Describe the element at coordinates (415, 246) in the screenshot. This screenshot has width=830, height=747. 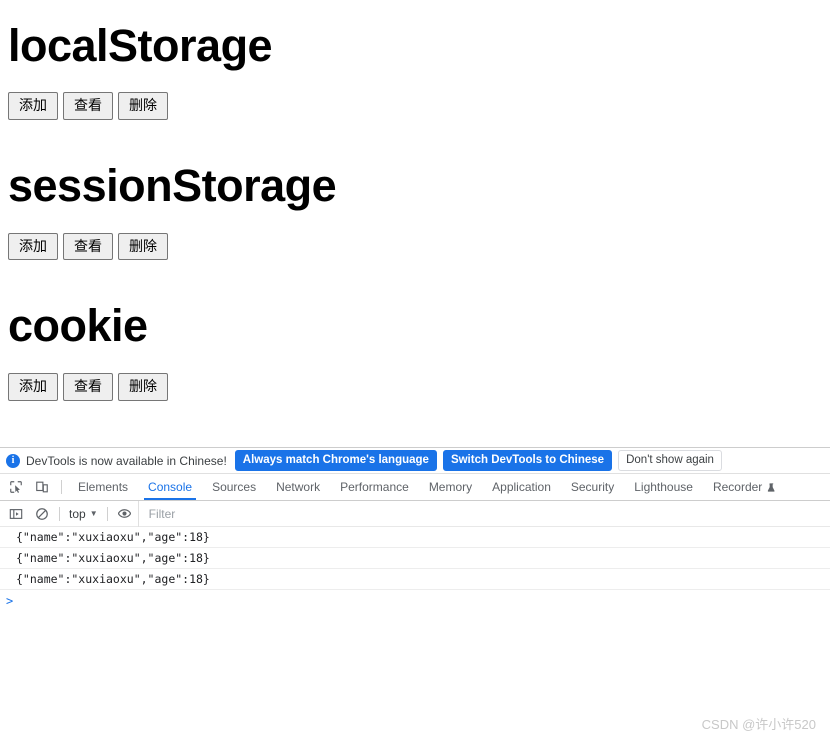
I see `button-row-sessionstorage: 添加 查看 删除` at that location.